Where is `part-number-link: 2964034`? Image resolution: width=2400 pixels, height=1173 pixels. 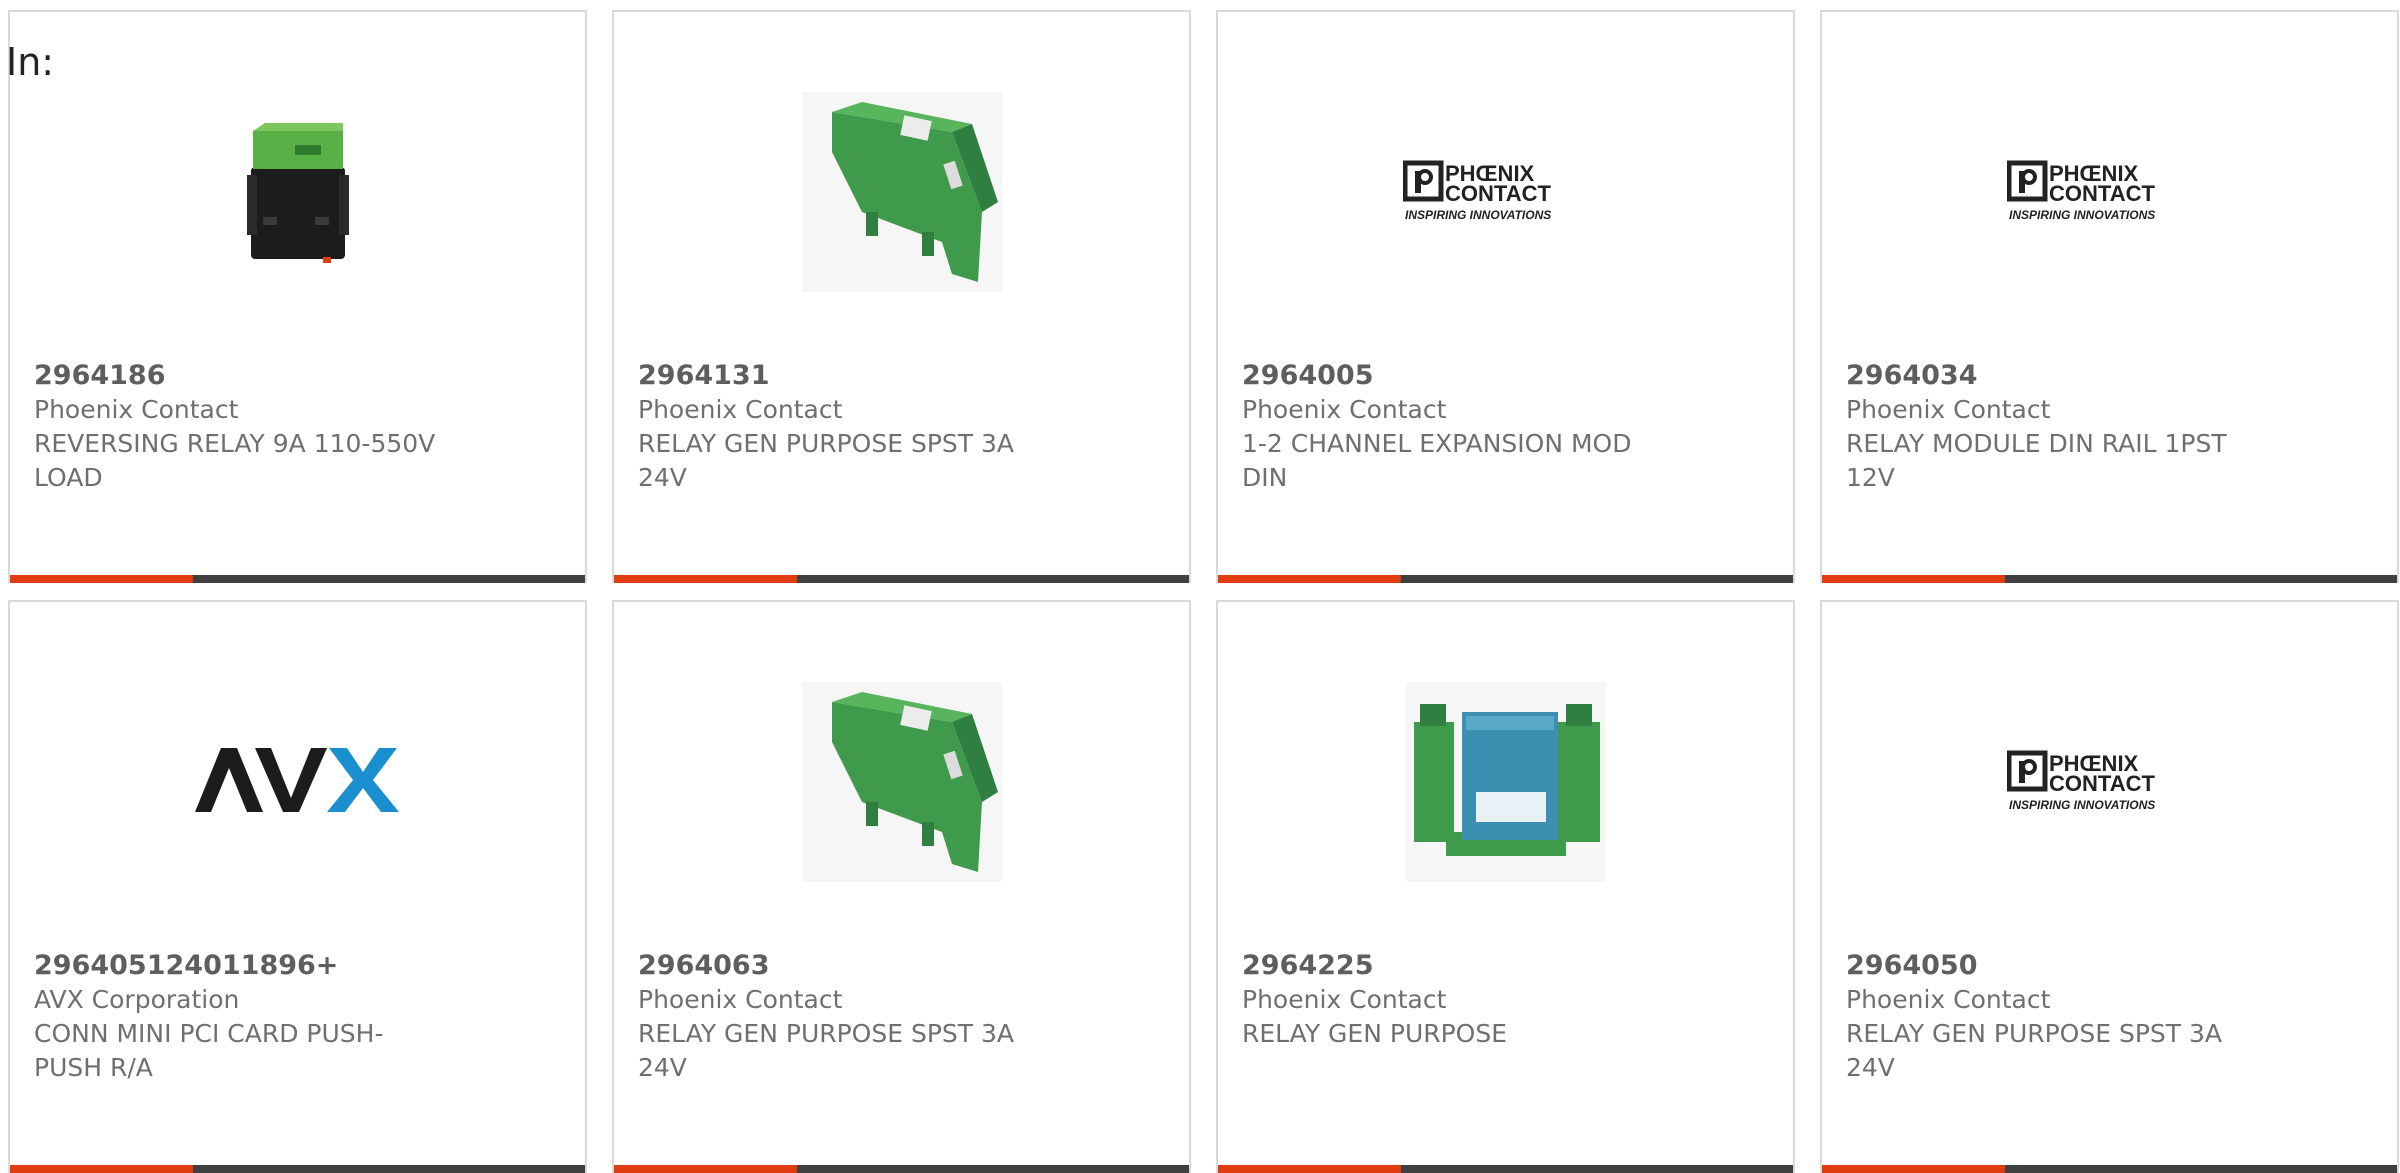
part-number-link: 2964034 is located at coordinates (2066, 376).